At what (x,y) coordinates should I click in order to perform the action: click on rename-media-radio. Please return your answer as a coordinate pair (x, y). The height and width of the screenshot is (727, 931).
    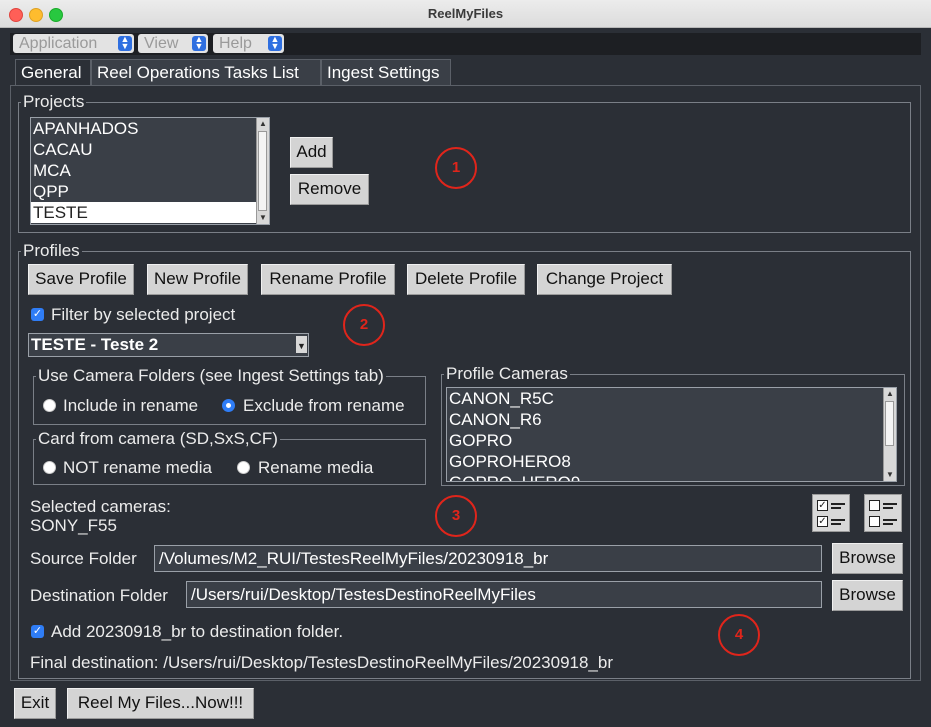
    Looking at the image, I should click on (243, 467).